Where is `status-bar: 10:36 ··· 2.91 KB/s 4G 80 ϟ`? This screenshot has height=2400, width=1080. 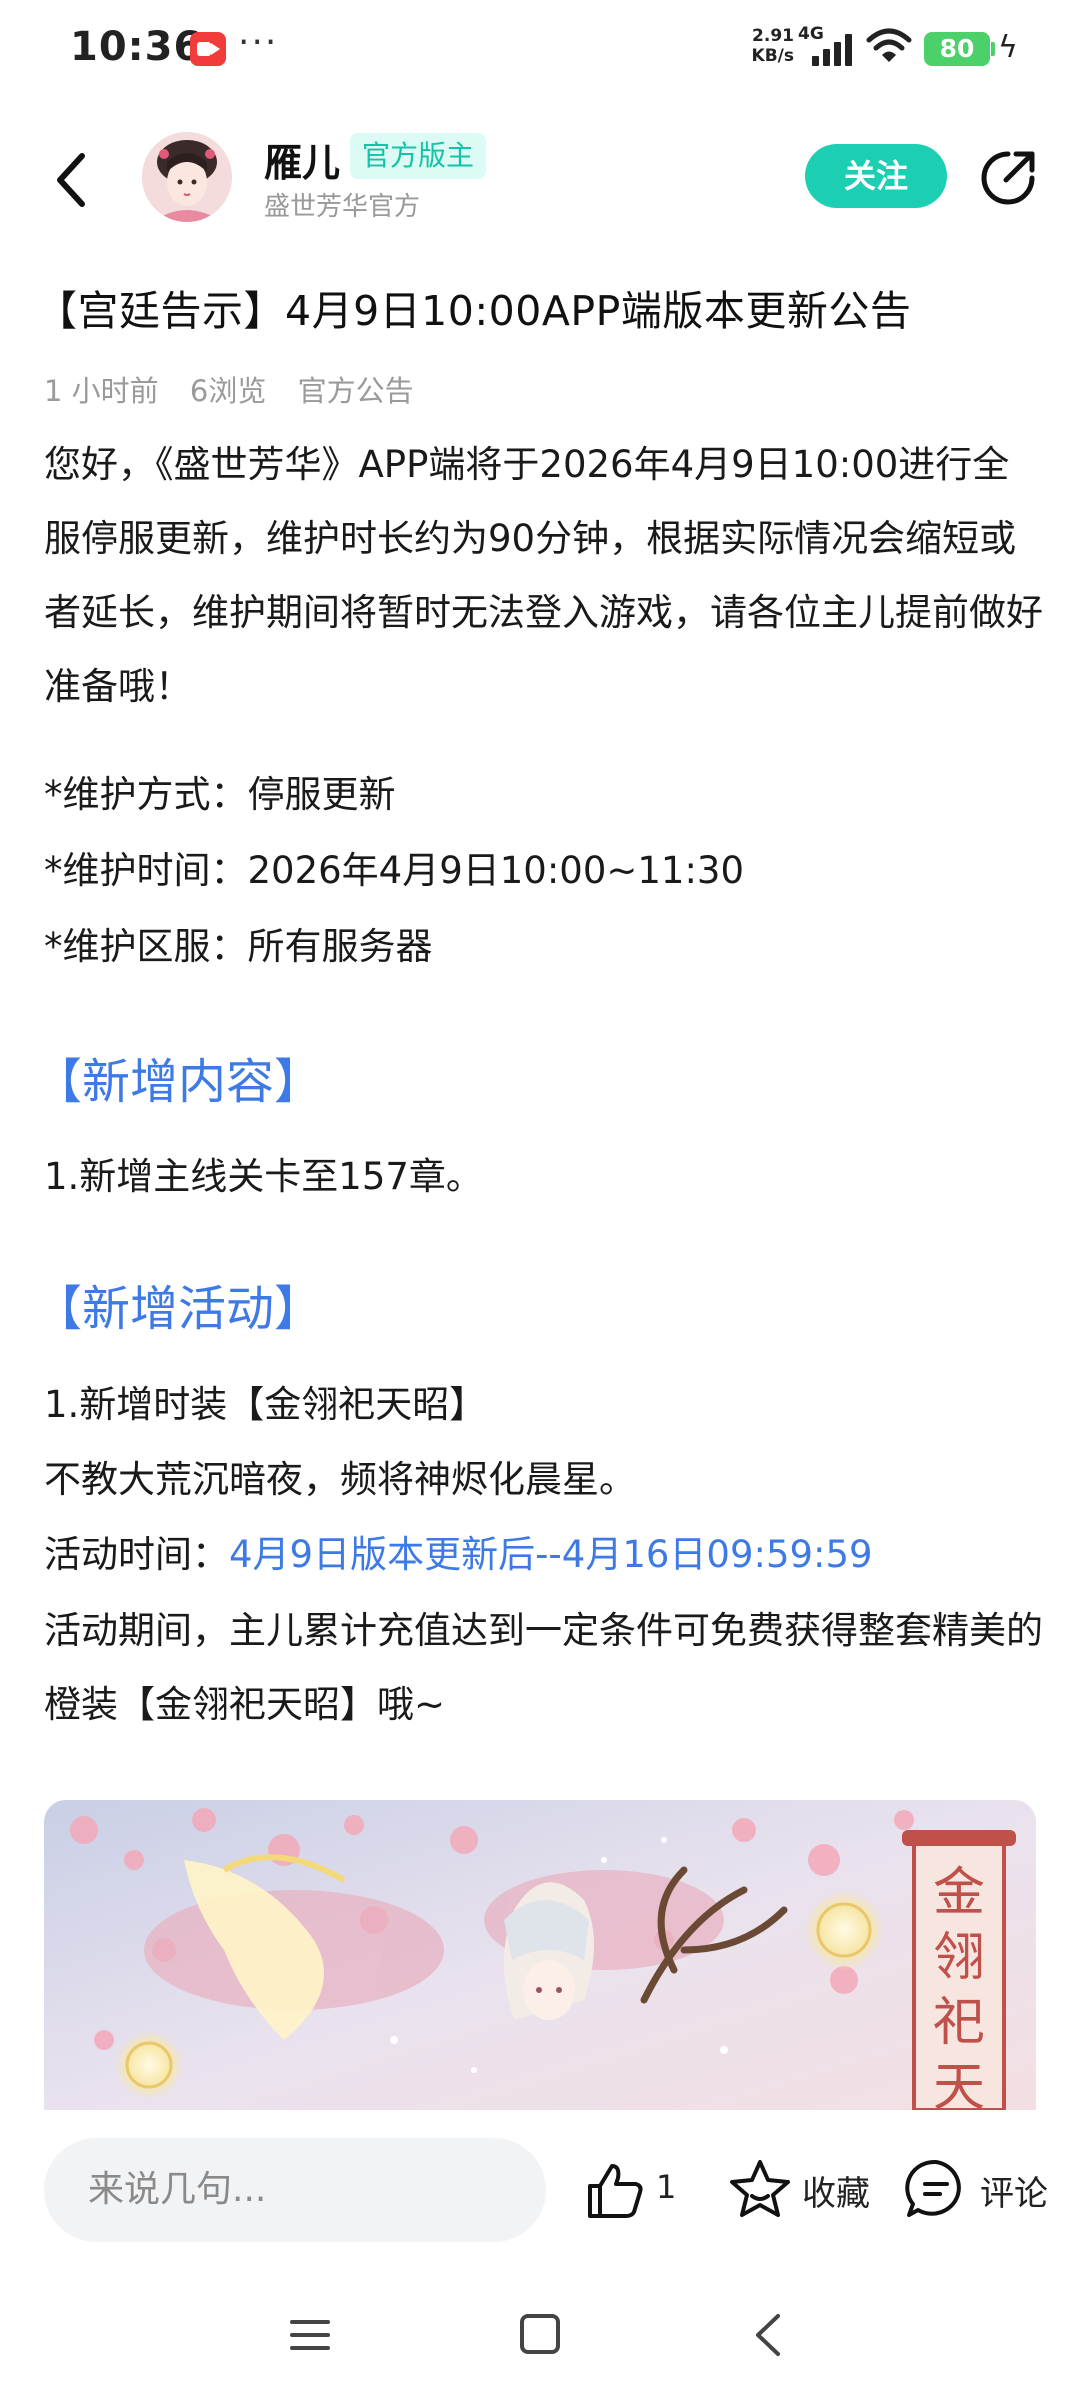
status-bar: 10:36 ··· 2.91 KB/s 4G 80 ϟ is located at coordinates (540, 50).